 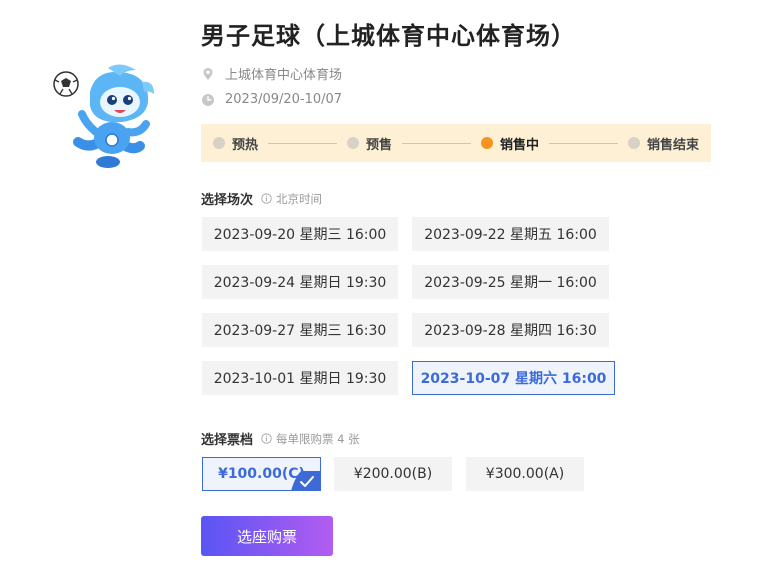 What do you see at coordinates (305, 480) in the screenshot?
I see `checkmark-icon` at bounding box center [305, 480].